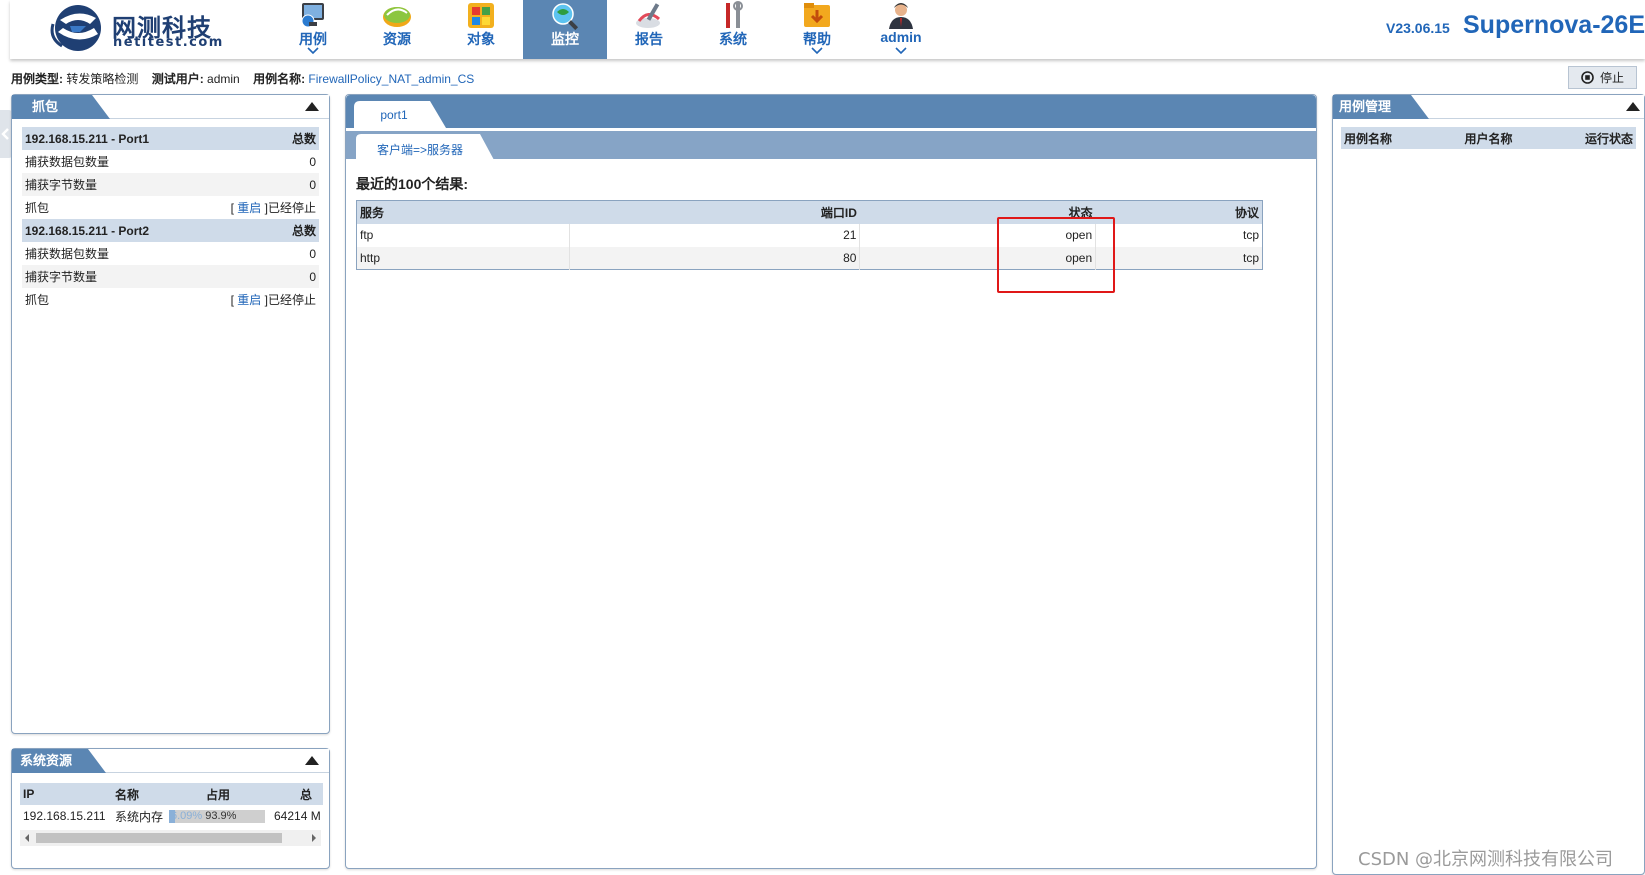  Describe the element at coordinates (257, 276) in the screenshot. I see `bytes-value: 0` at that location.